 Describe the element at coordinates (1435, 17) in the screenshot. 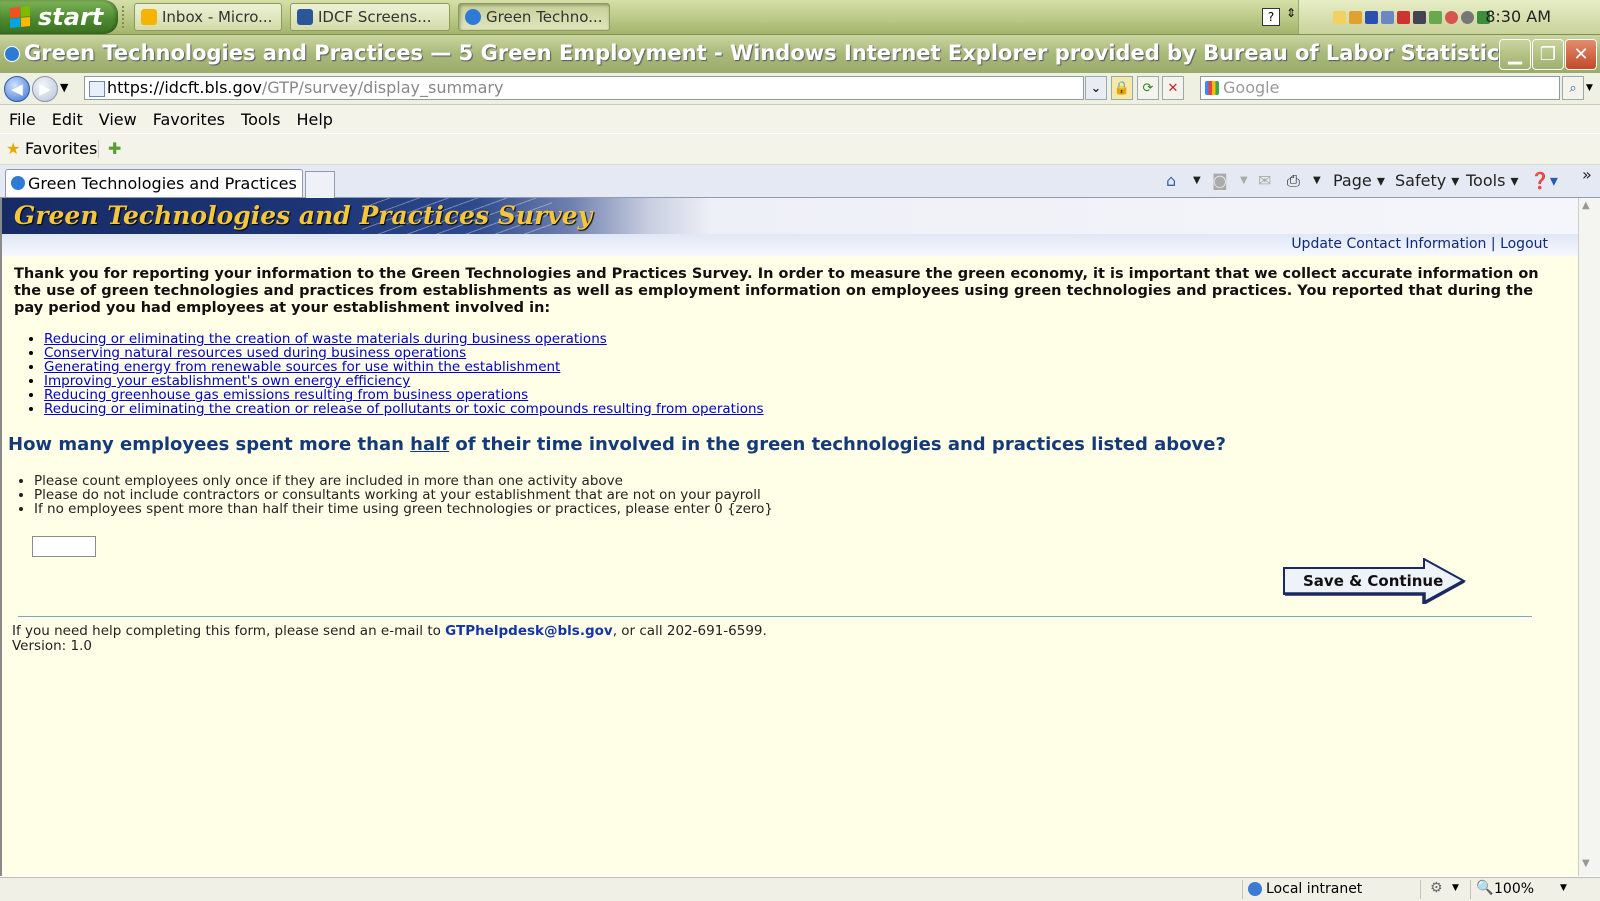

I see `nvidia-icon` at that location.